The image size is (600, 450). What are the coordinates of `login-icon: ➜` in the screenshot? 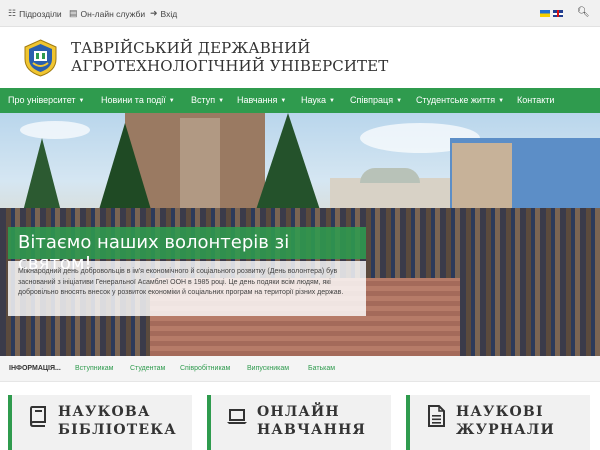 It's located at (154, 13).